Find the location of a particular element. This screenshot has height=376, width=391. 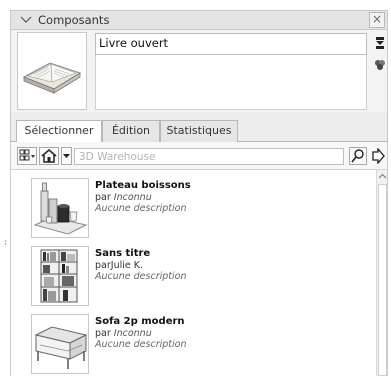

display-secondary-pane-icon is located at coordinates (380, 43).